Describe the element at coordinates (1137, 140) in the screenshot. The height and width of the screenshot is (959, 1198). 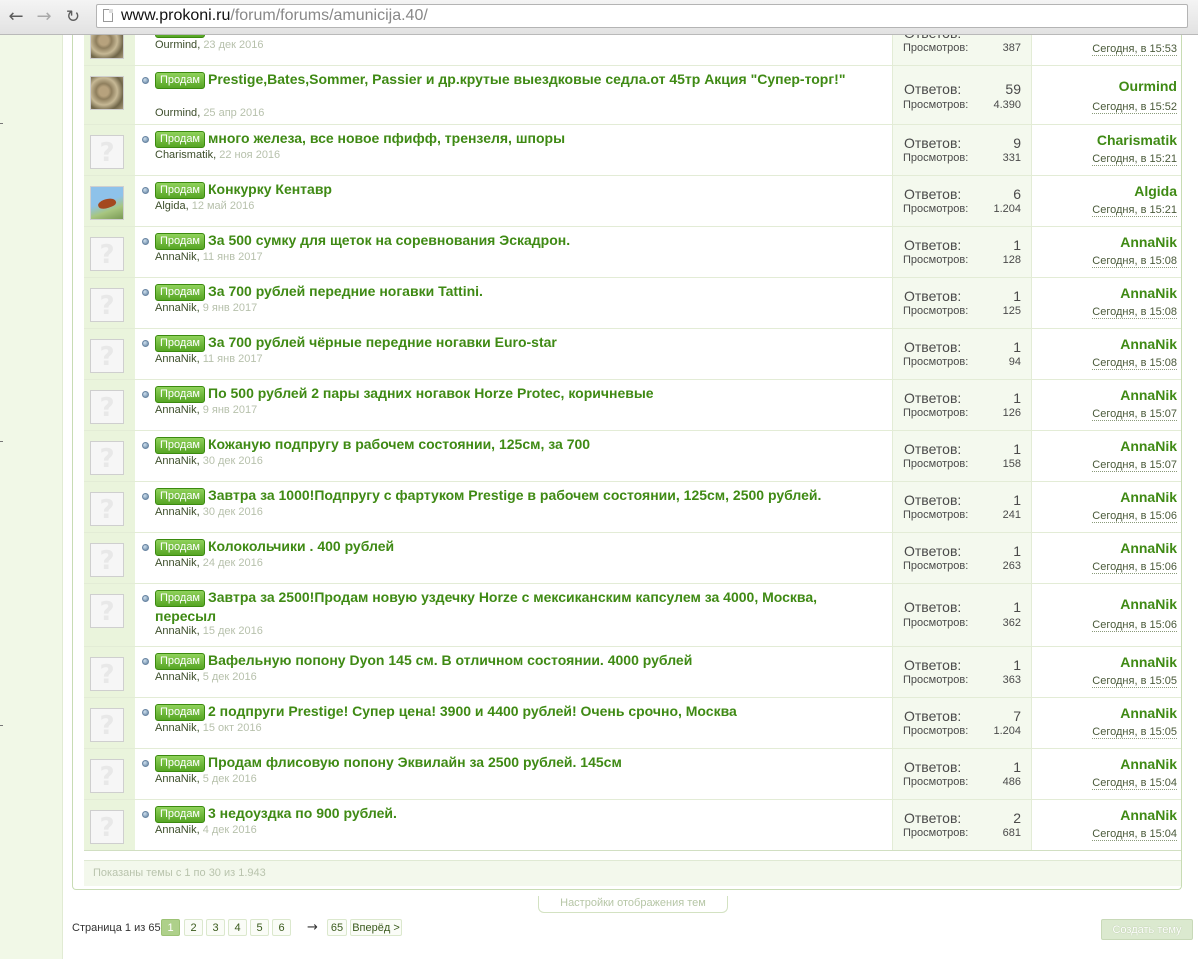
I see `last-post-user: Charismatik` at that location.